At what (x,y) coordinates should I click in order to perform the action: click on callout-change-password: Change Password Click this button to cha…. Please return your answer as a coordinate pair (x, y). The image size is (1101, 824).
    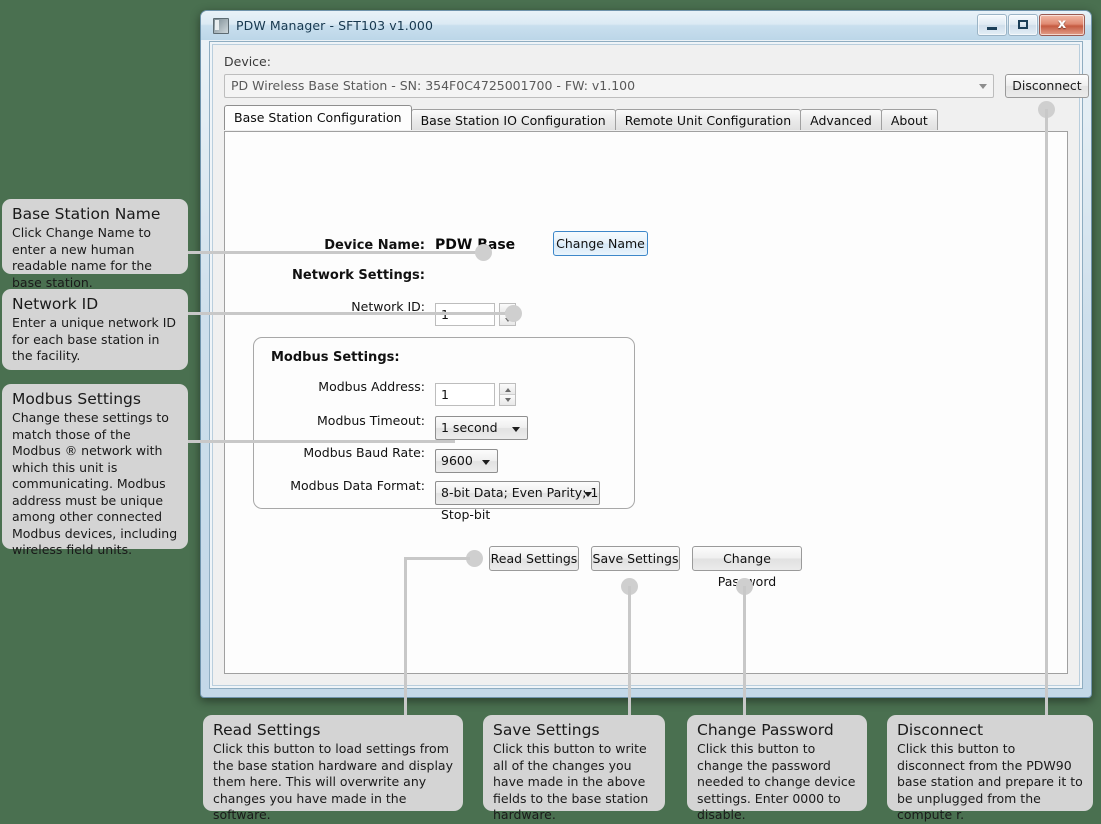
    Looking at the image, I should click on (777, 768).